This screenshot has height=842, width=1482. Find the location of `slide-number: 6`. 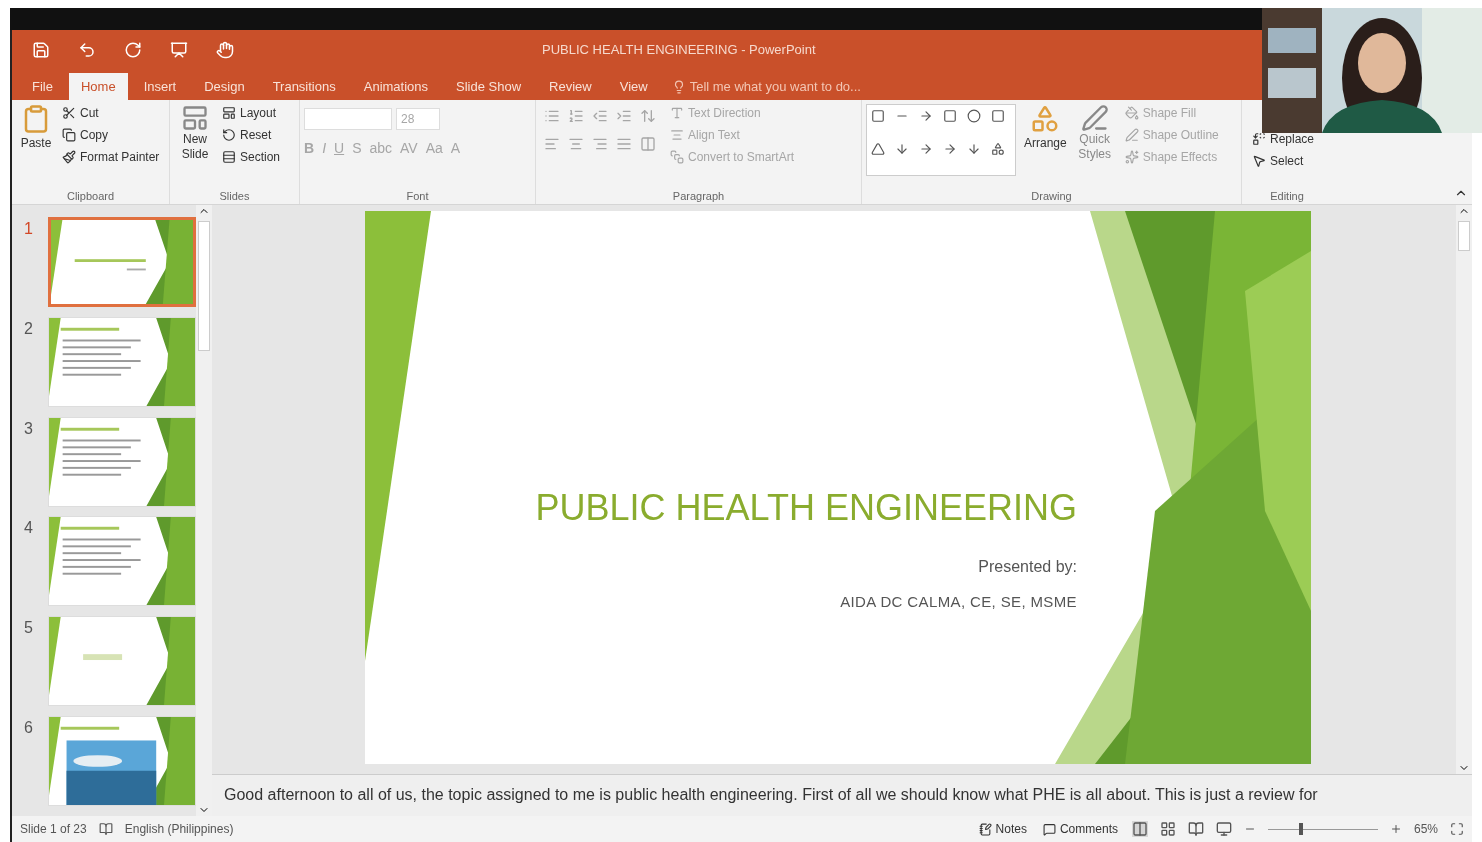

slide-number: 6 is located at coordinates (29, 728).